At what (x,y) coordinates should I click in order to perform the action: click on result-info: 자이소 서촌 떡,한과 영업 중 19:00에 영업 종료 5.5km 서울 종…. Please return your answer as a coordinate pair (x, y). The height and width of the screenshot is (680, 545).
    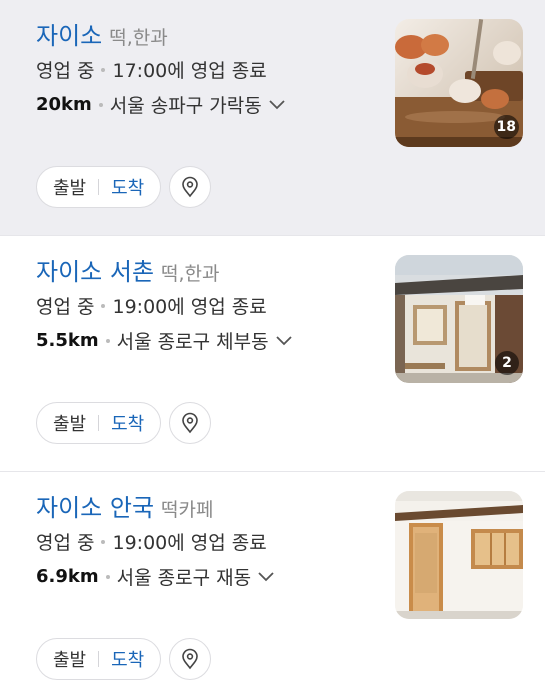
    Looking at the image, I should click on (206, 305).